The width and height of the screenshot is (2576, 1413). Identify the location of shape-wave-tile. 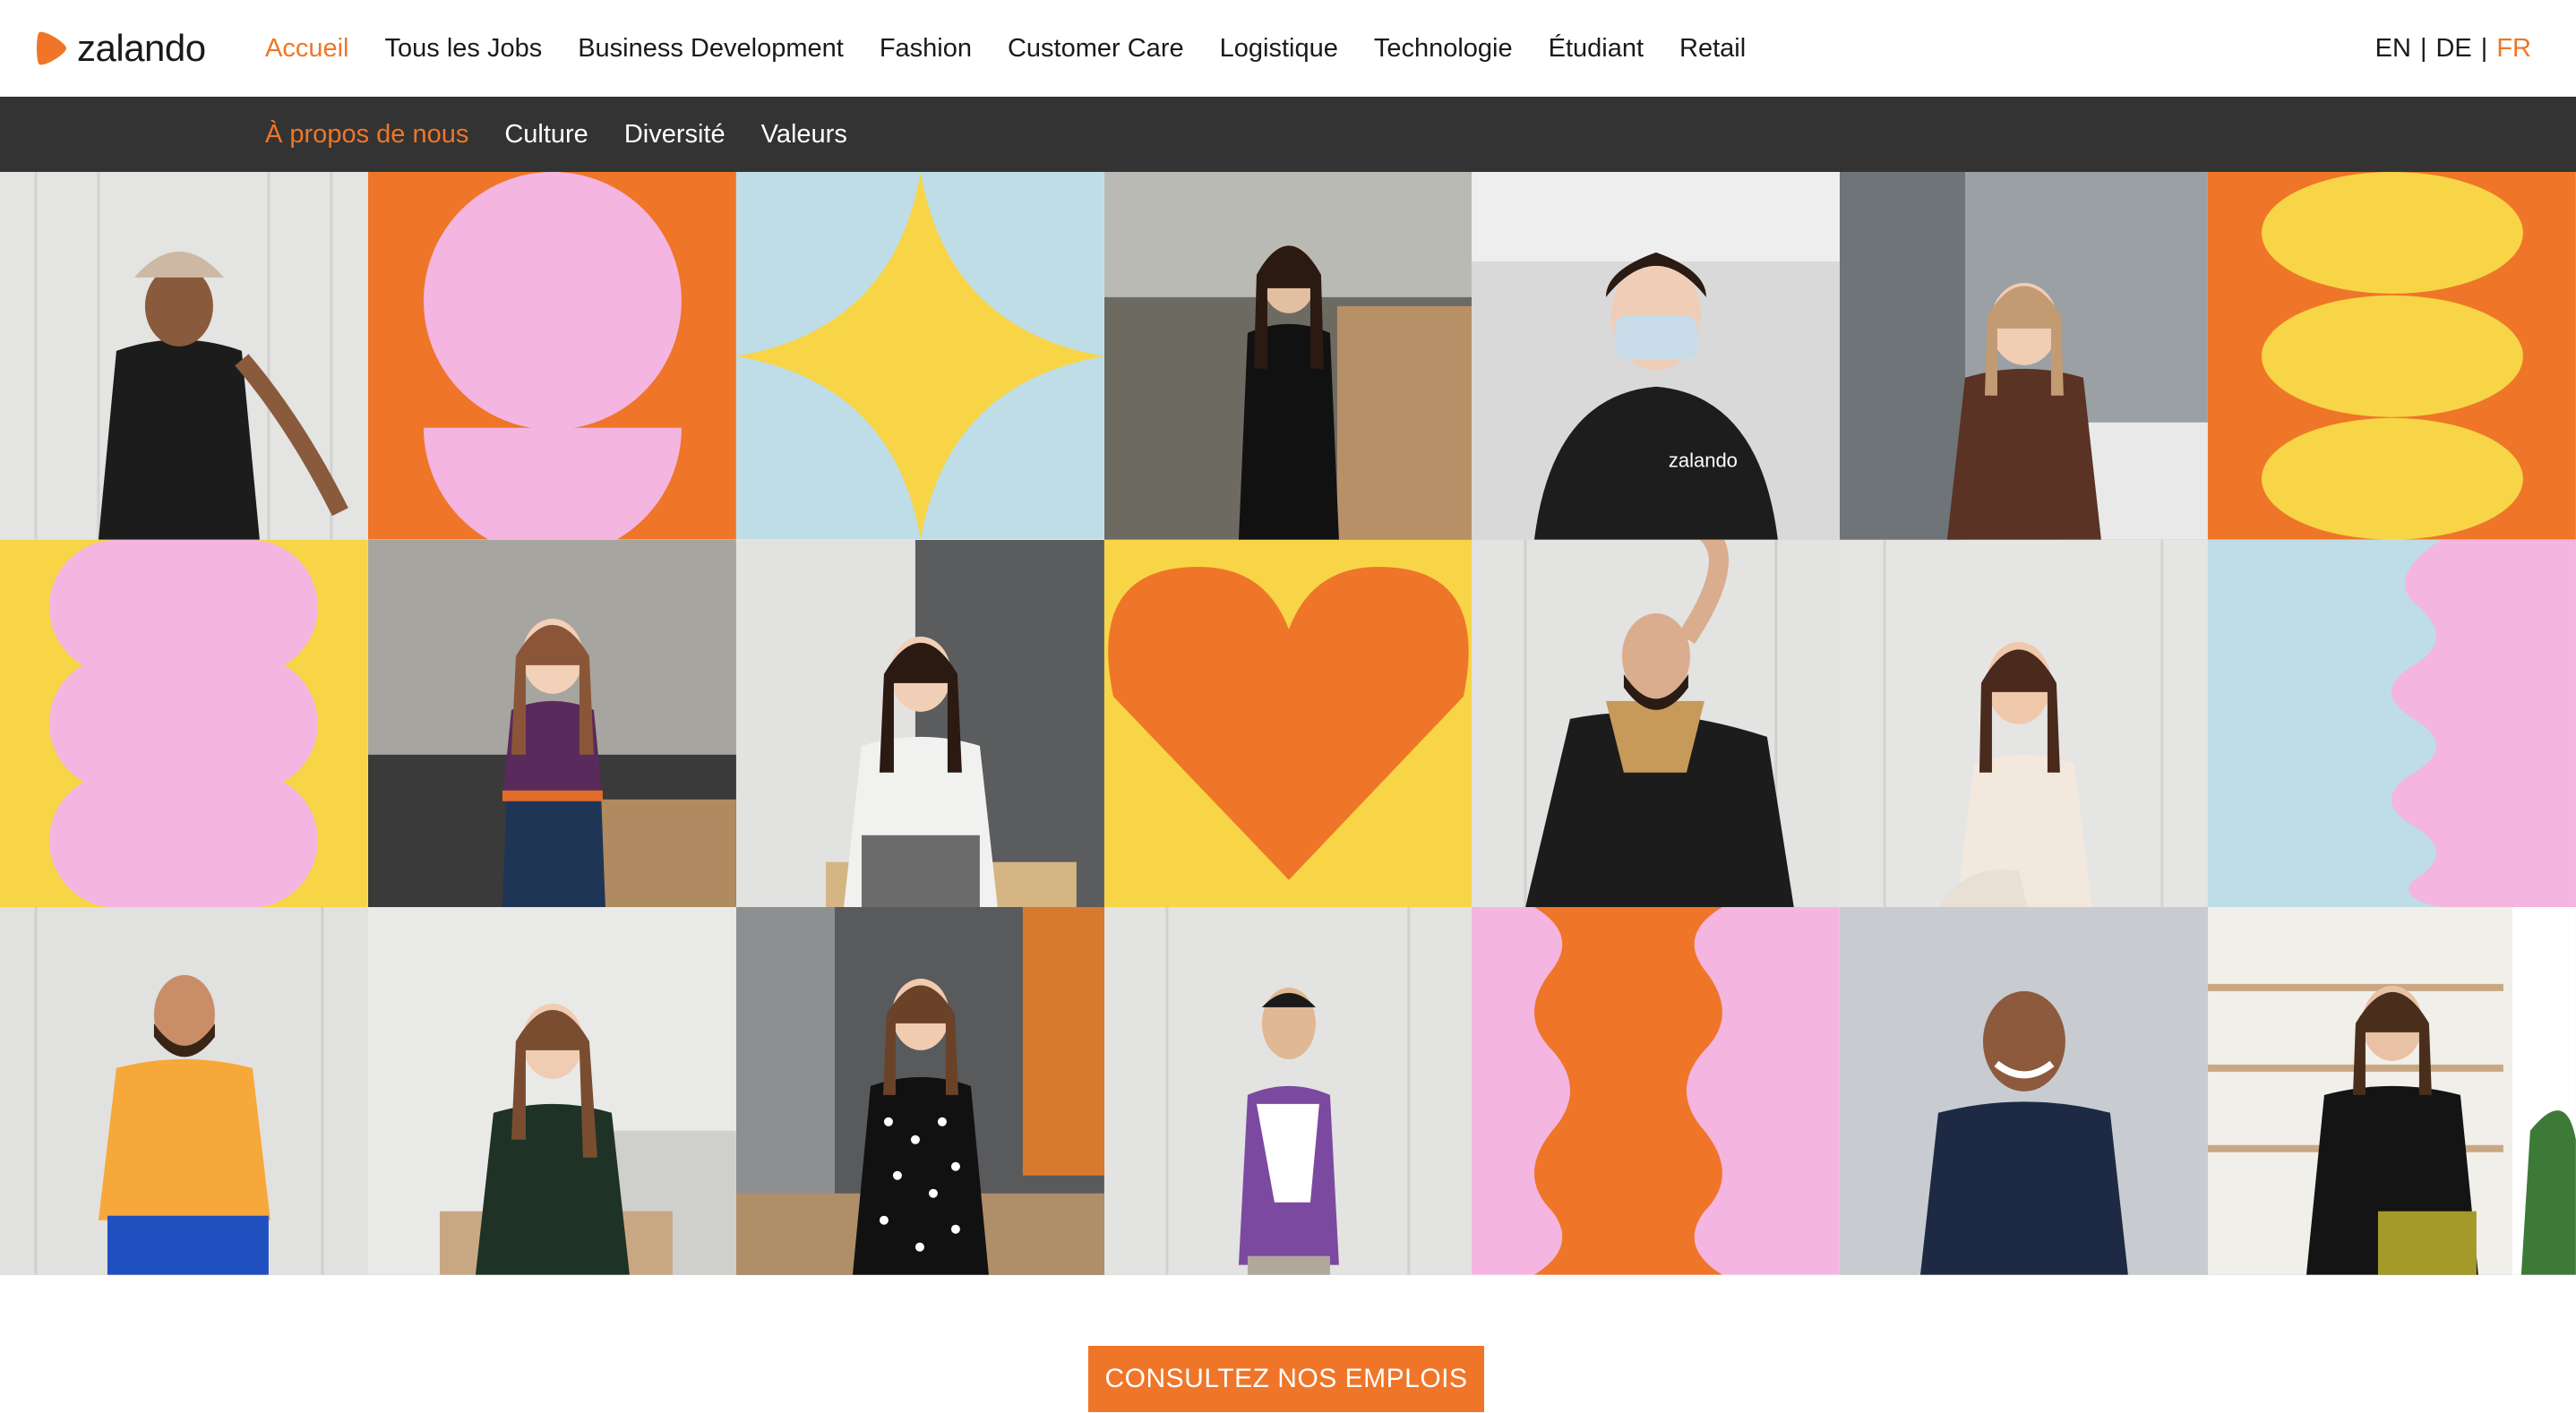
(2392, 723).